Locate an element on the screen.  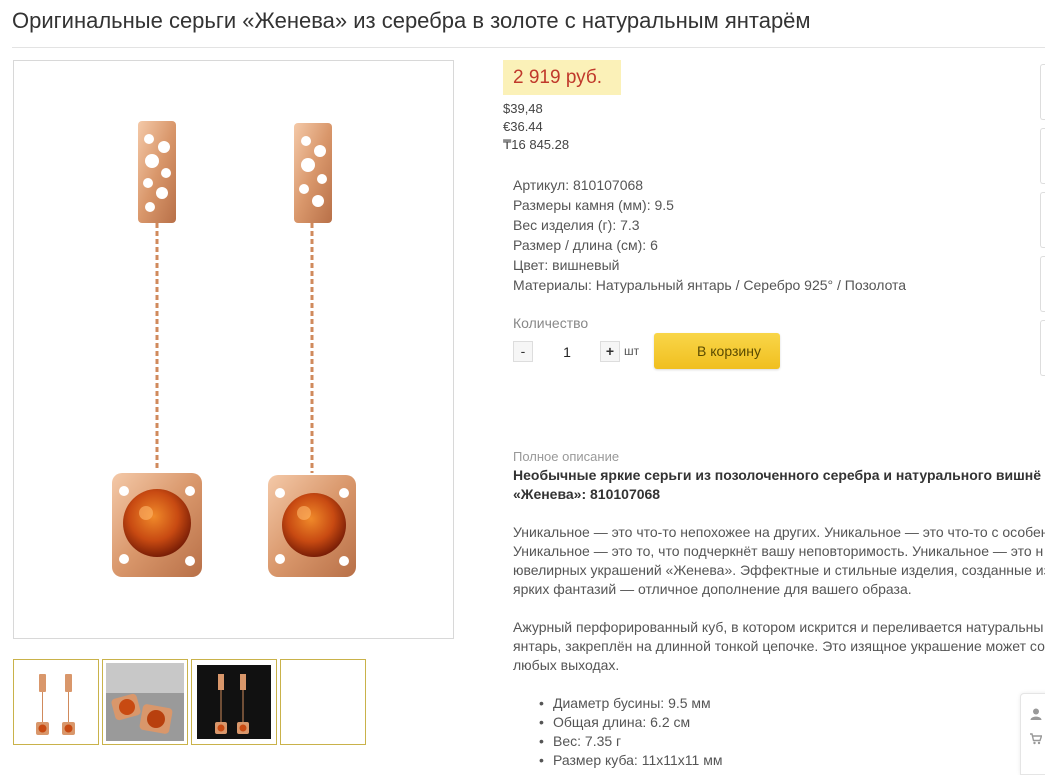
list-item: Размер куба: 11х11х11 мм is located at coordinates (792, 760).